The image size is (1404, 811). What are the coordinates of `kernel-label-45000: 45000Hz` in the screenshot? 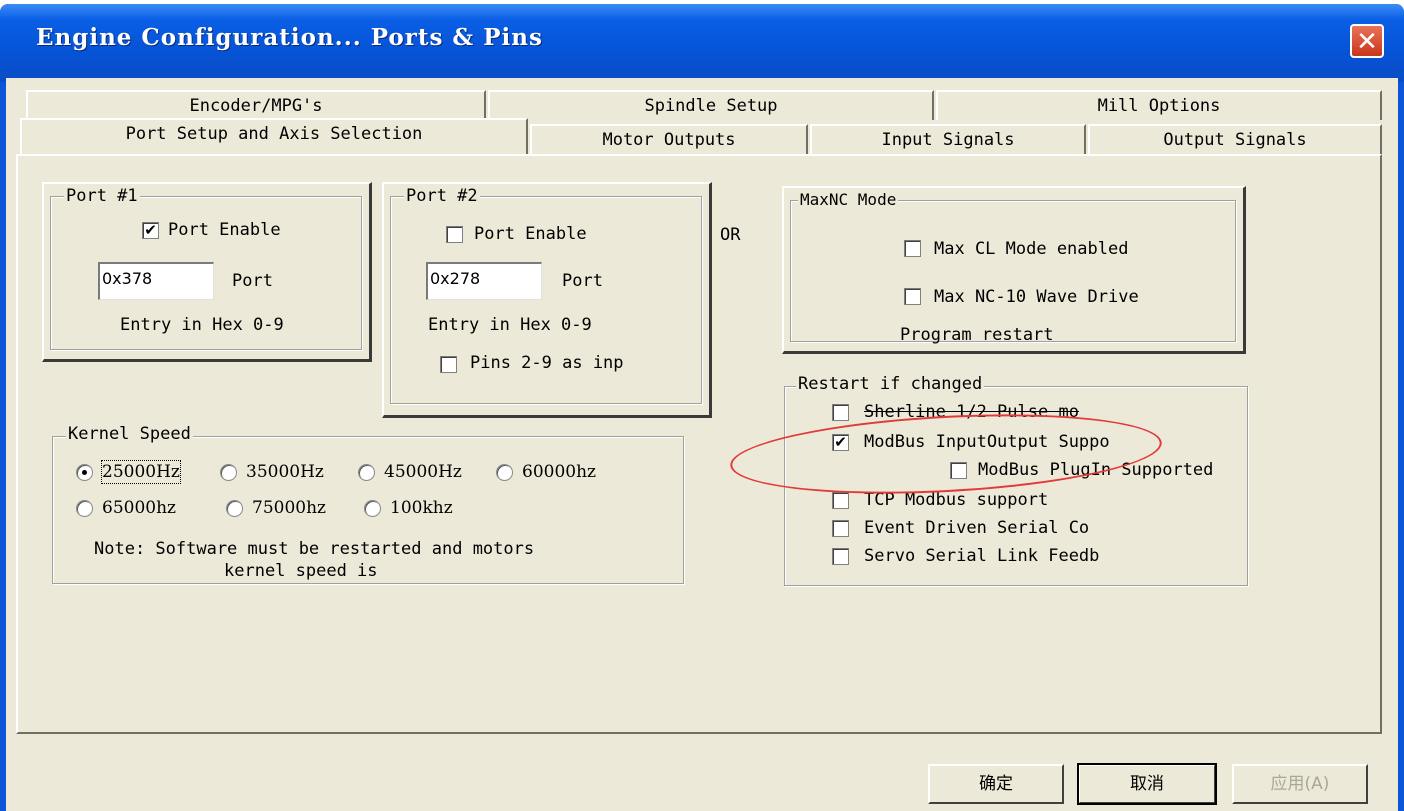 It's located at (423, 472).